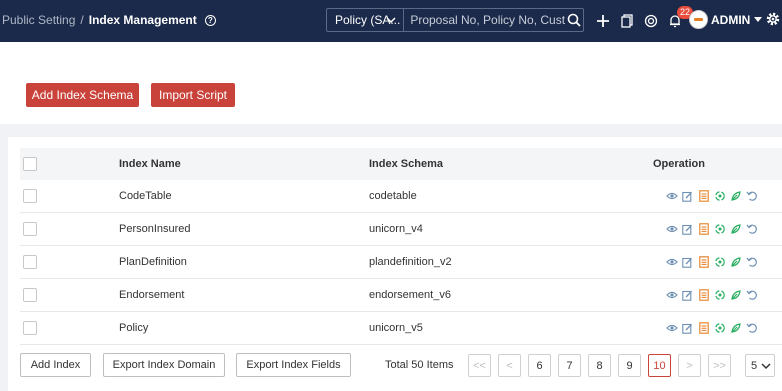  What do you see at coordinates (38, 20) in the screenshot?
I see `breadcrumb-parent: Public Setting` at bounding box center [38, 20].